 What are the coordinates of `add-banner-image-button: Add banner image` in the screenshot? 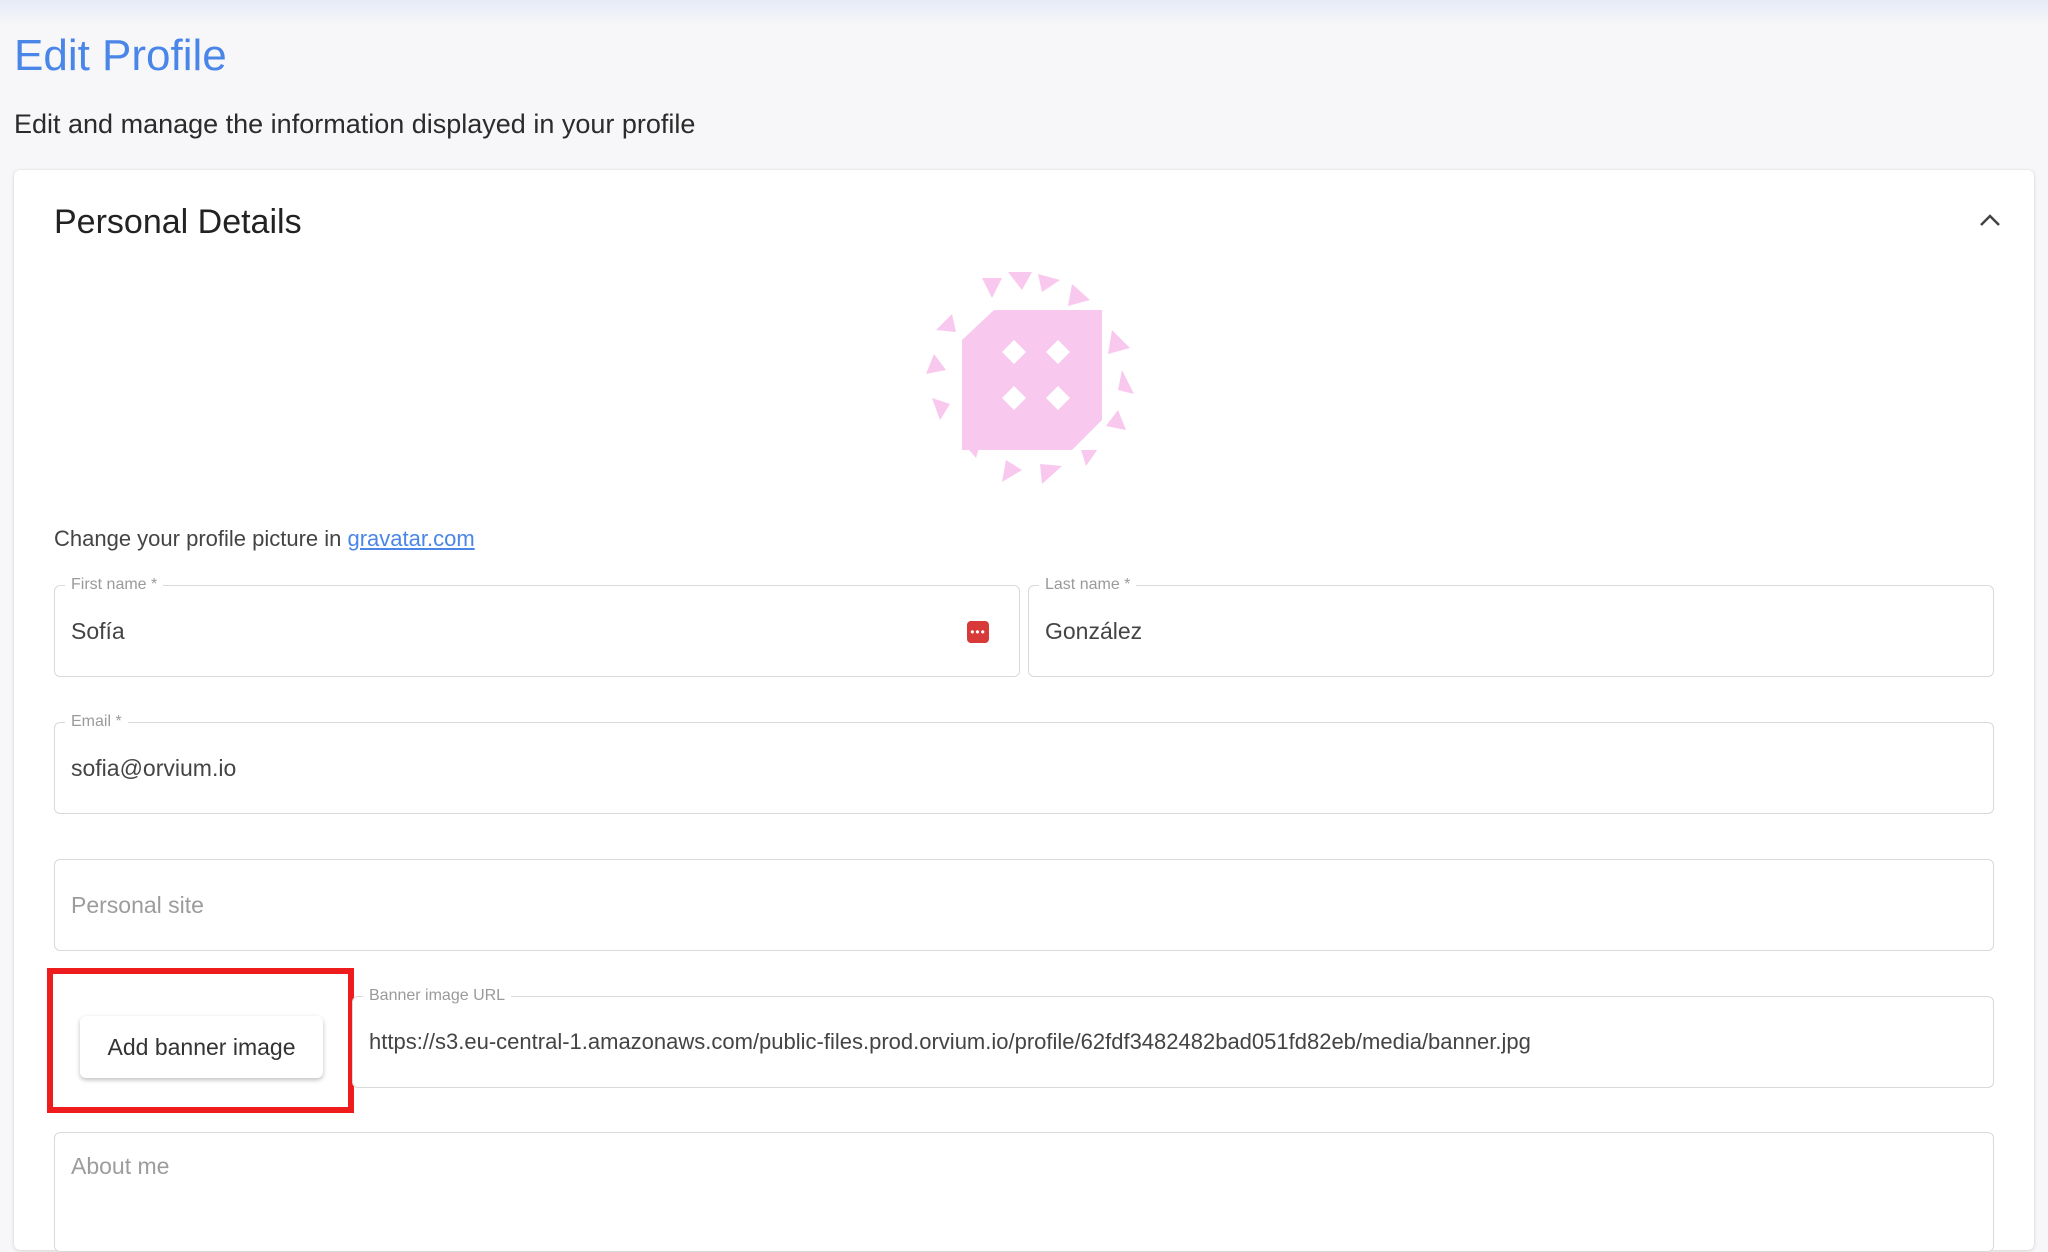 It's located at (201, 1047).